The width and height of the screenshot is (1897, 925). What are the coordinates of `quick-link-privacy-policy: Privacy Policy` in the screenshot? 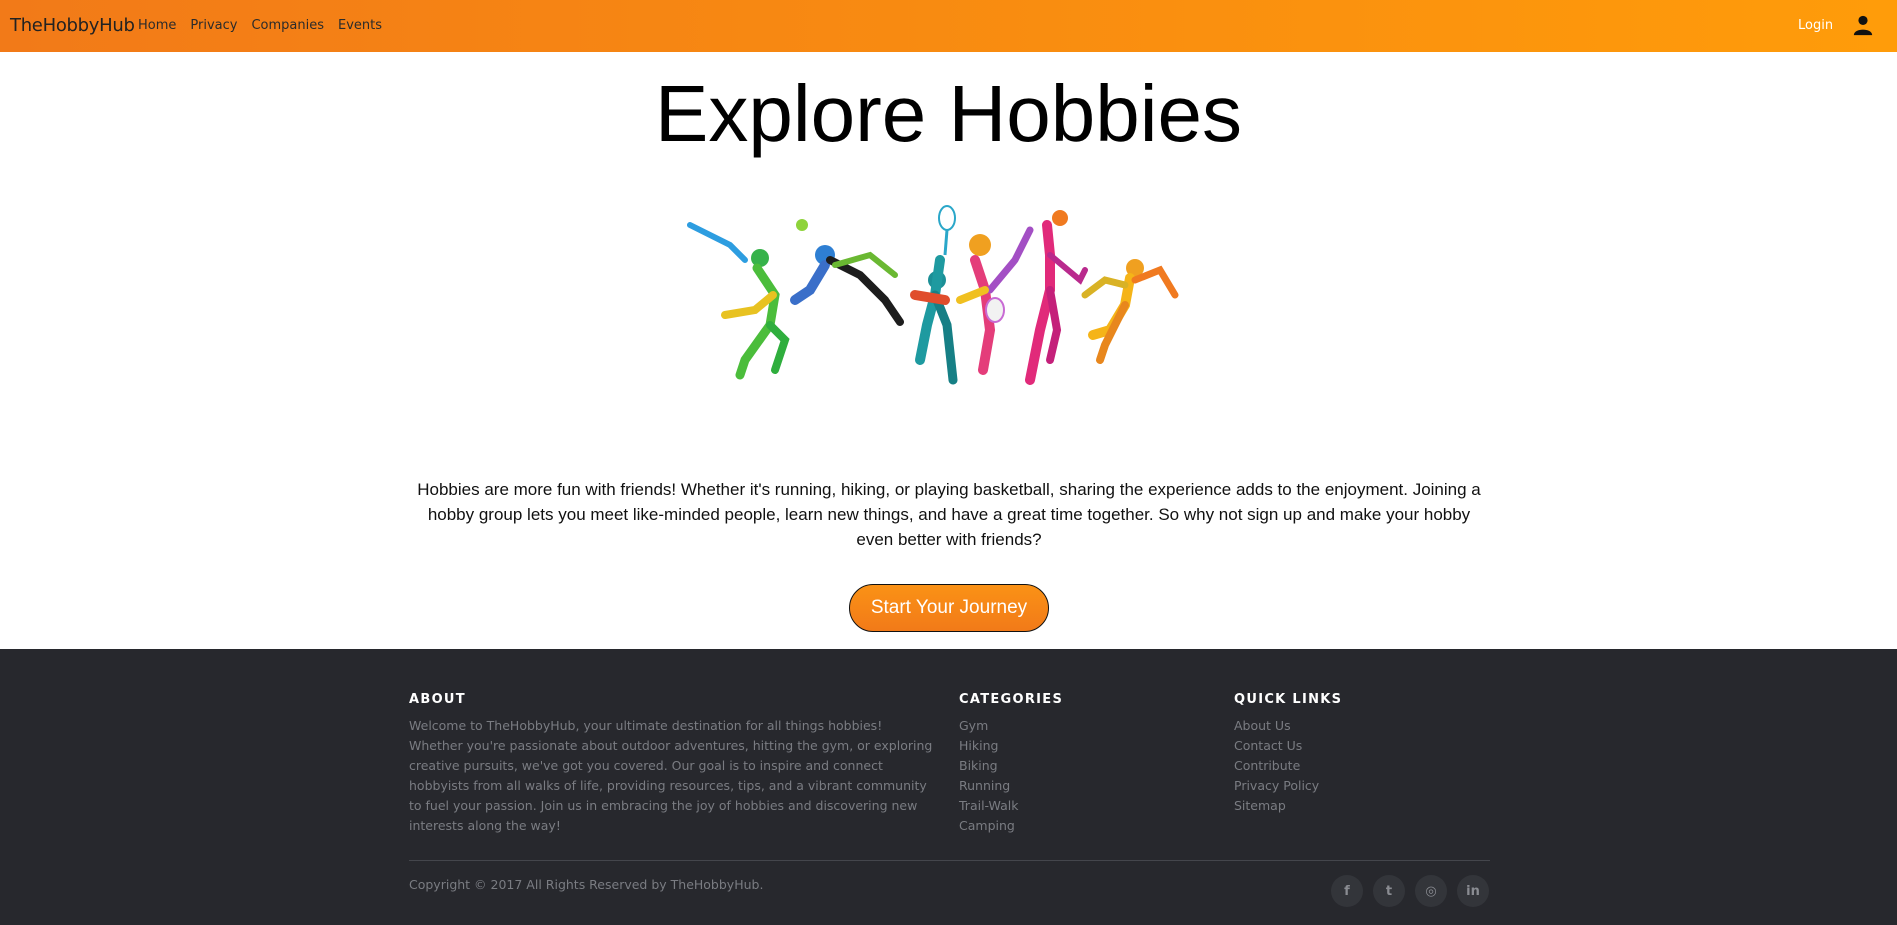 It's located at (1276, 786).